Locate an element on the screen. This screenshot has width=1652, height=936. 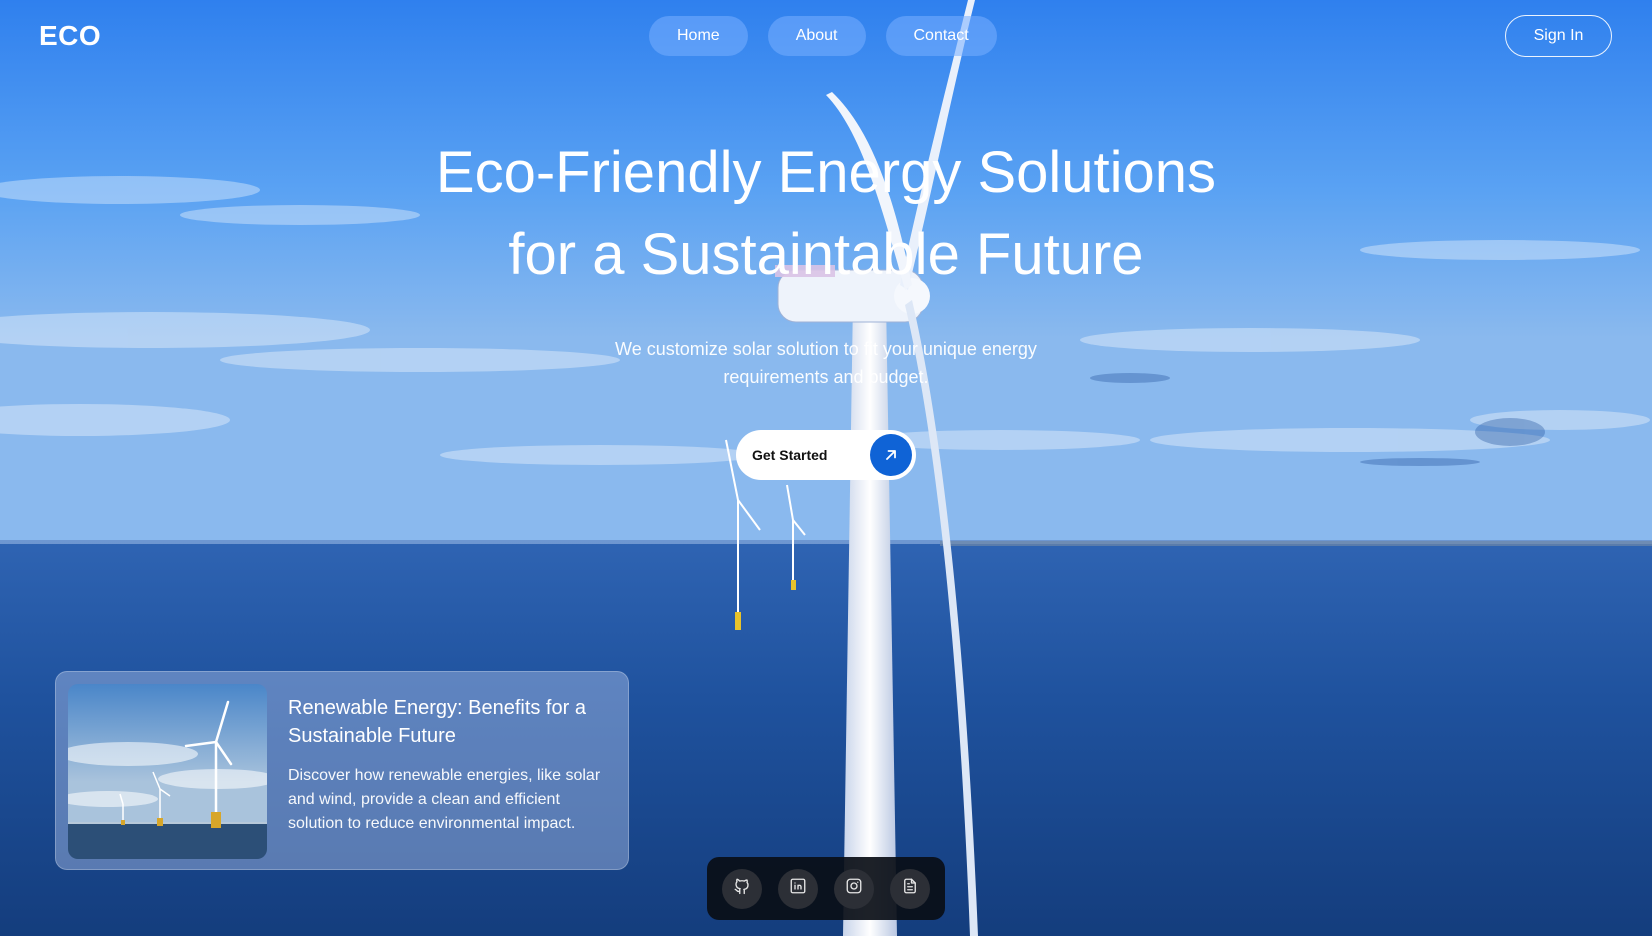
github-icon is located at coordinates (742, 888).